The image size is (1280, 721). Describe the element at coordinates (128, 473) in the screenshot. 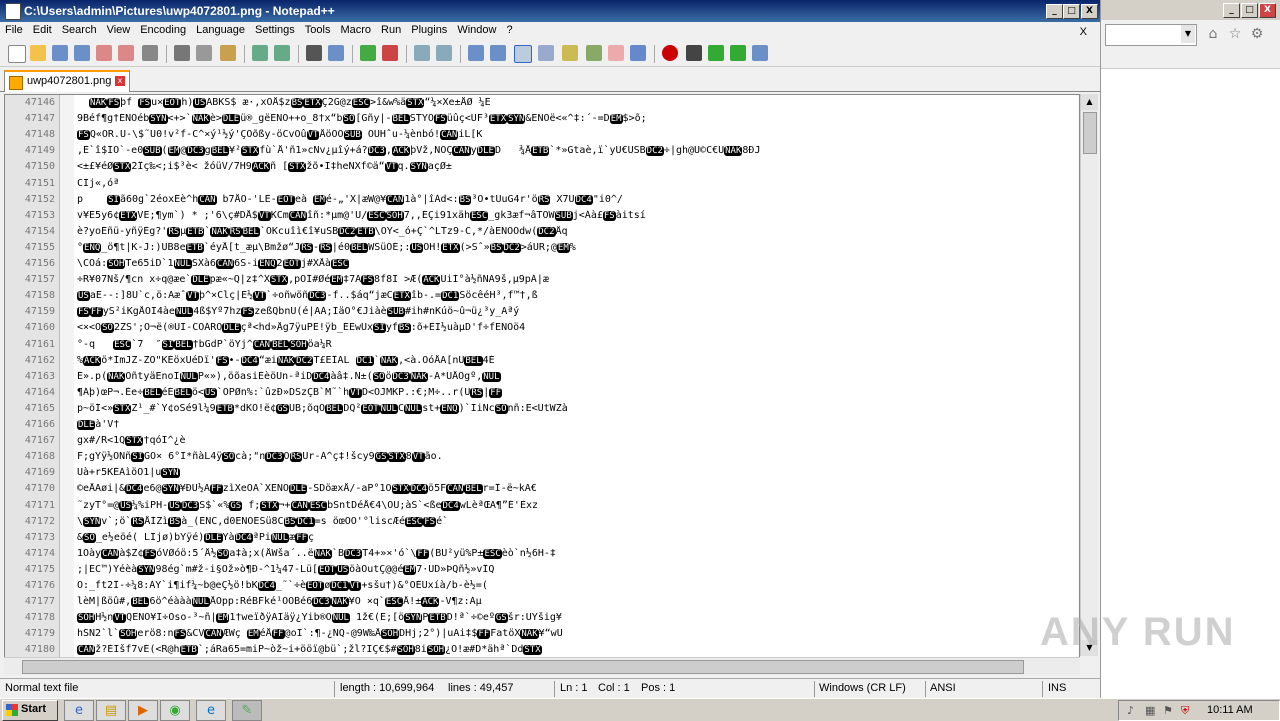

I see `code-line: Üà+r5KÉÀìöÖ1|uSYN` at that location.